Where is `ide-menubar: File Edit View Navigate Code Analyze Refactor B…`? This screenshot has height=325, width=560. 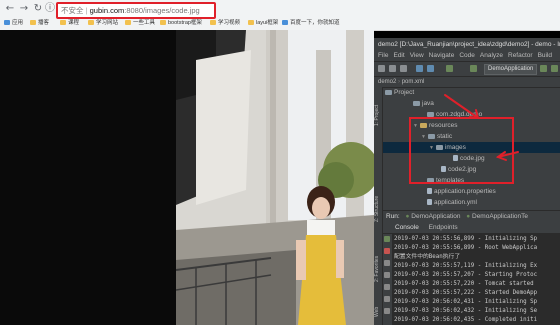
ide-menubar: File Edit View Navigate Code Analyze Refactor B… is located at coordinates (467, 56).